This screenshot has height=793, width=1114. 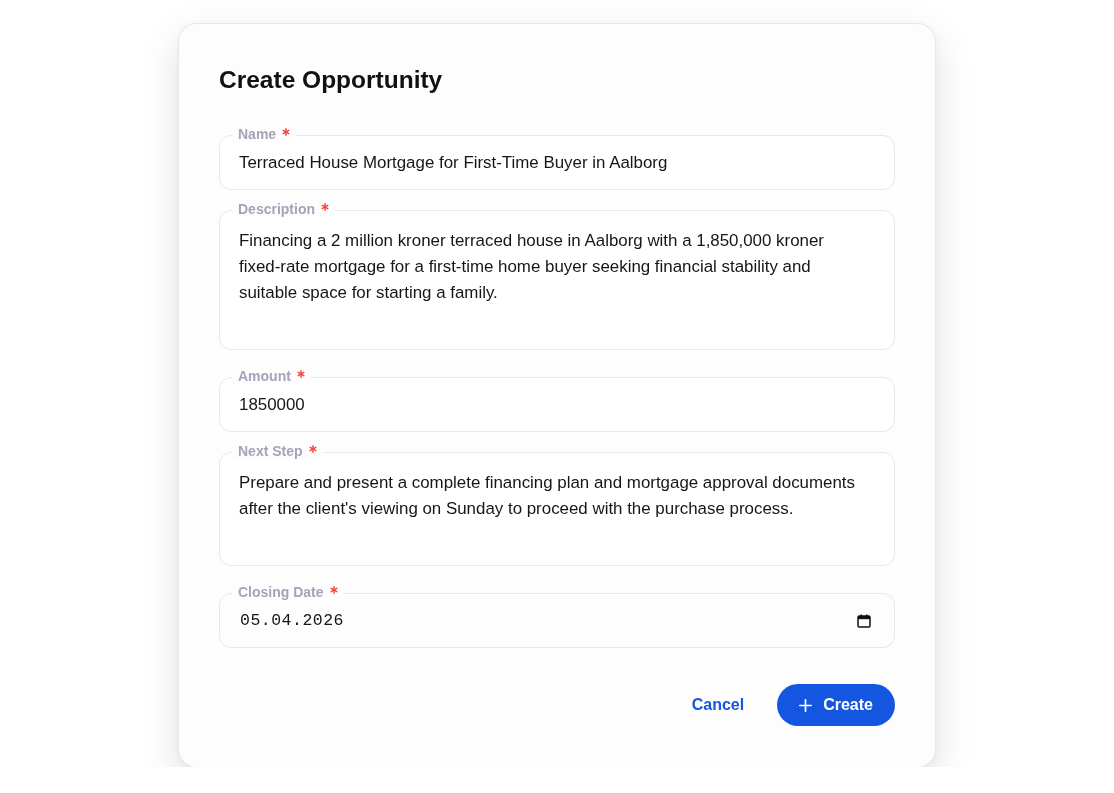 I want to click on plus-icon, so click(x=806, y=705).